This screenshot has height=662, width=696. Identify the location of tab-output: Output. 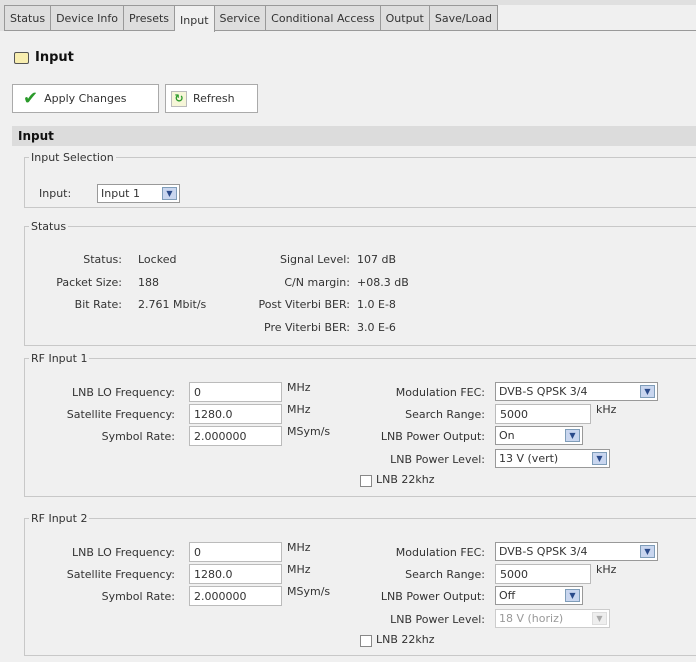
(405, 18).